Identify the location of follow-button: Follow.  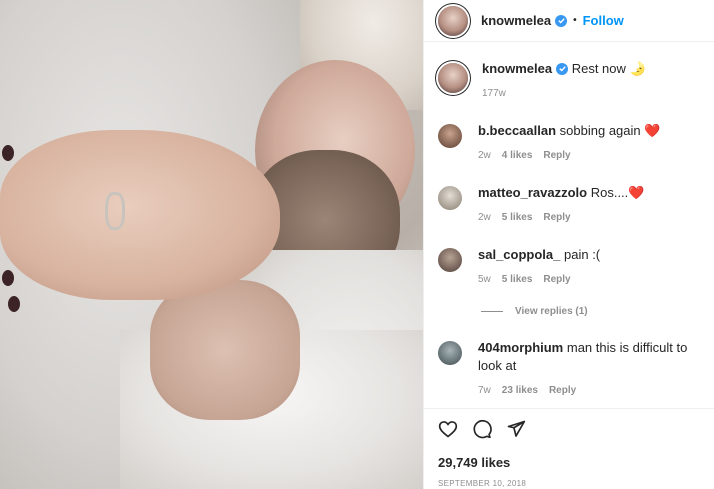
(603, 20).